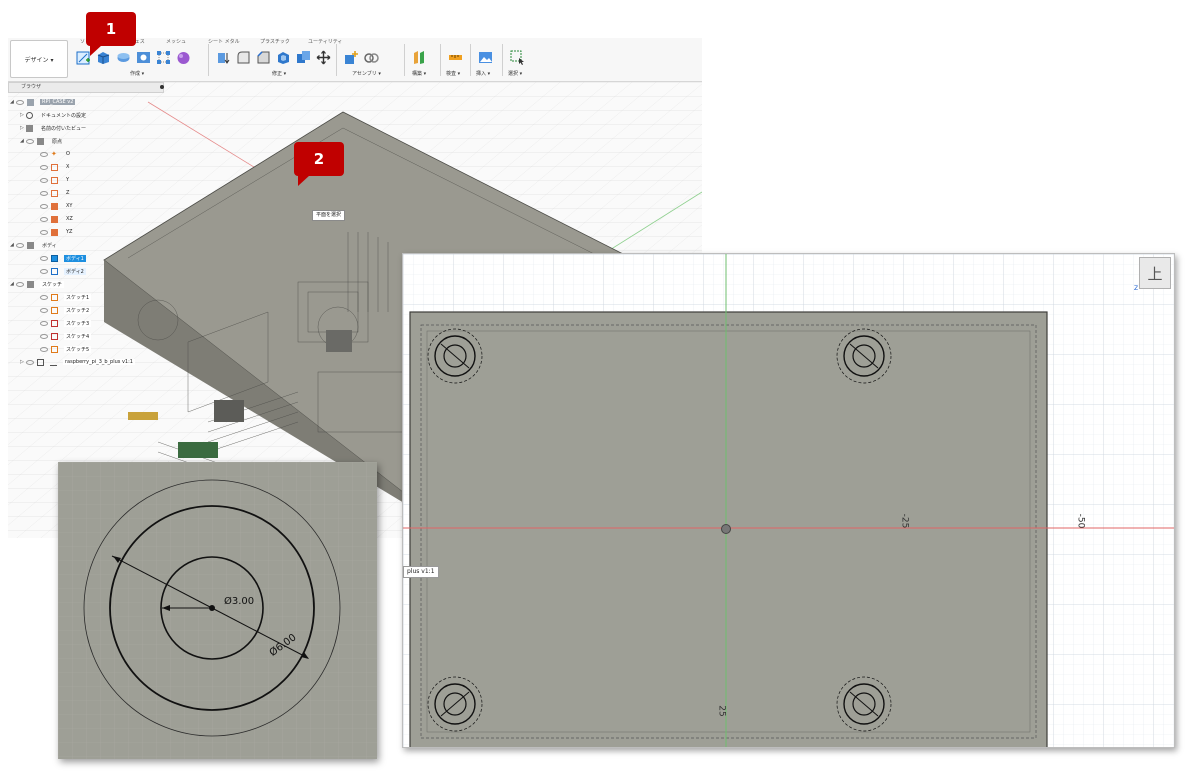  What do you see at coordinates (279, 73) in the screenshot?
I see `modify-menu: 修正 ▾` at bounding box center [279, 73].